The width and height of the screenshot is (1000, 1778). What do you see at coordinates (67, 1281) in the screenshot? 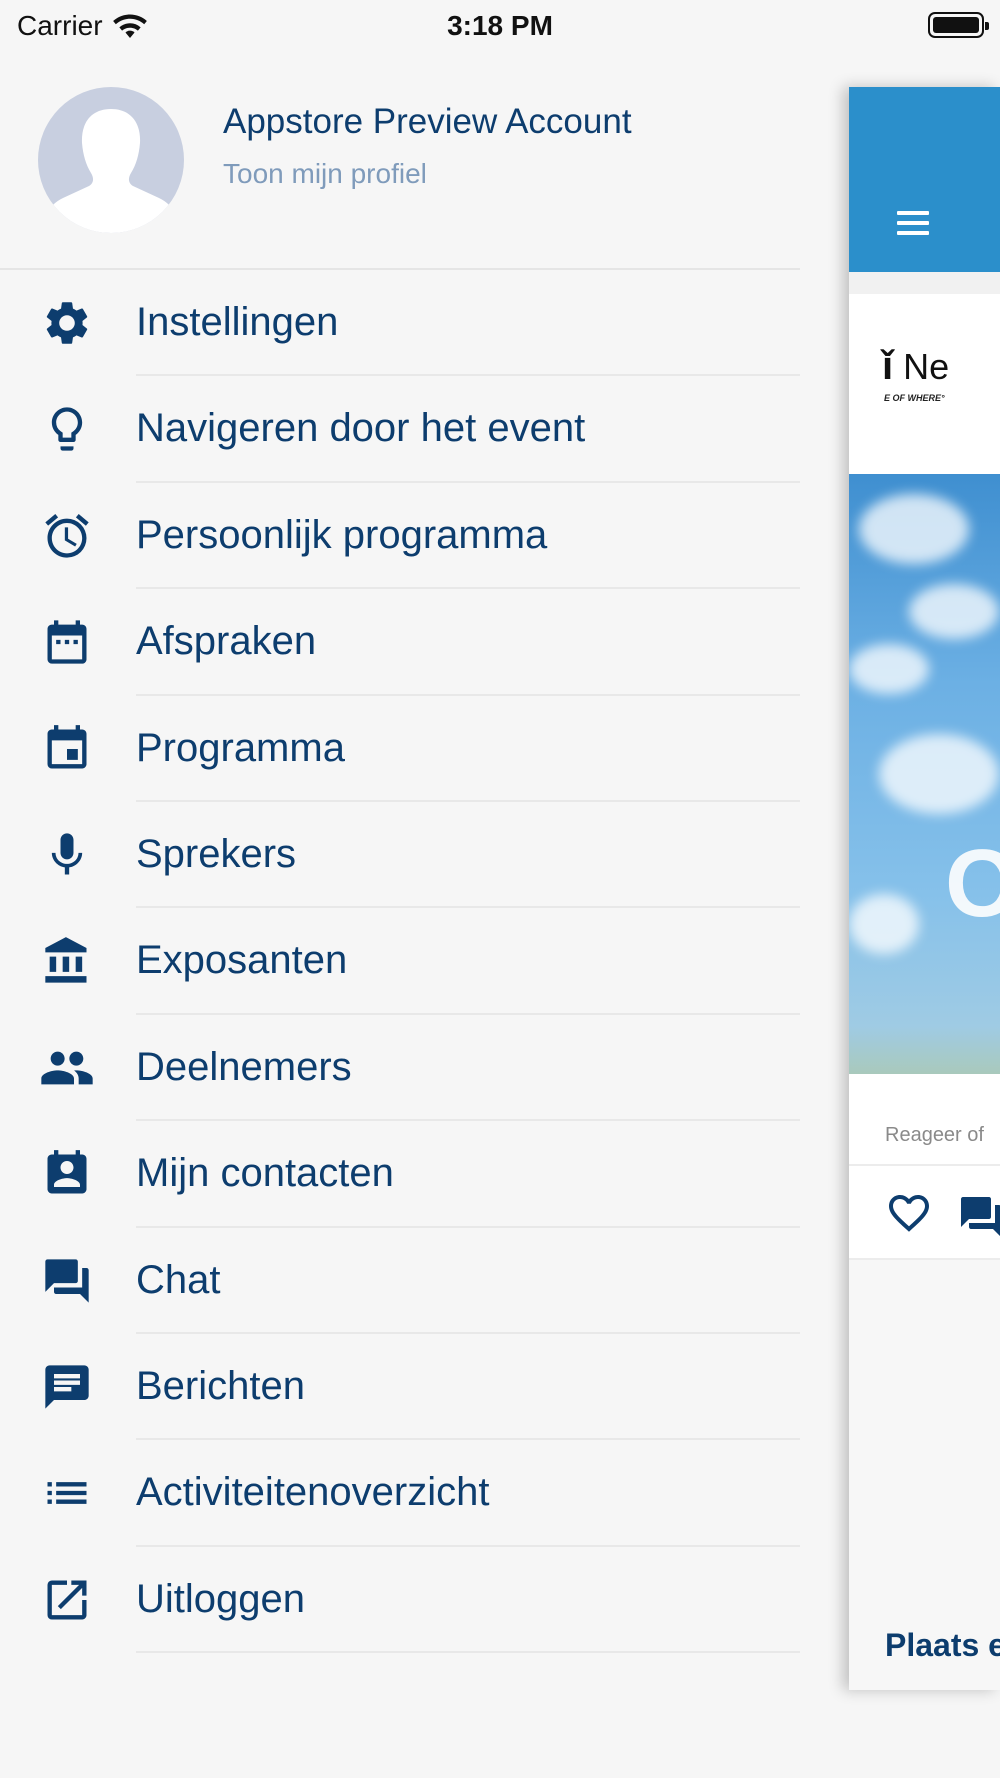
I see `forum-icon` at bounding box center [67, 1281].